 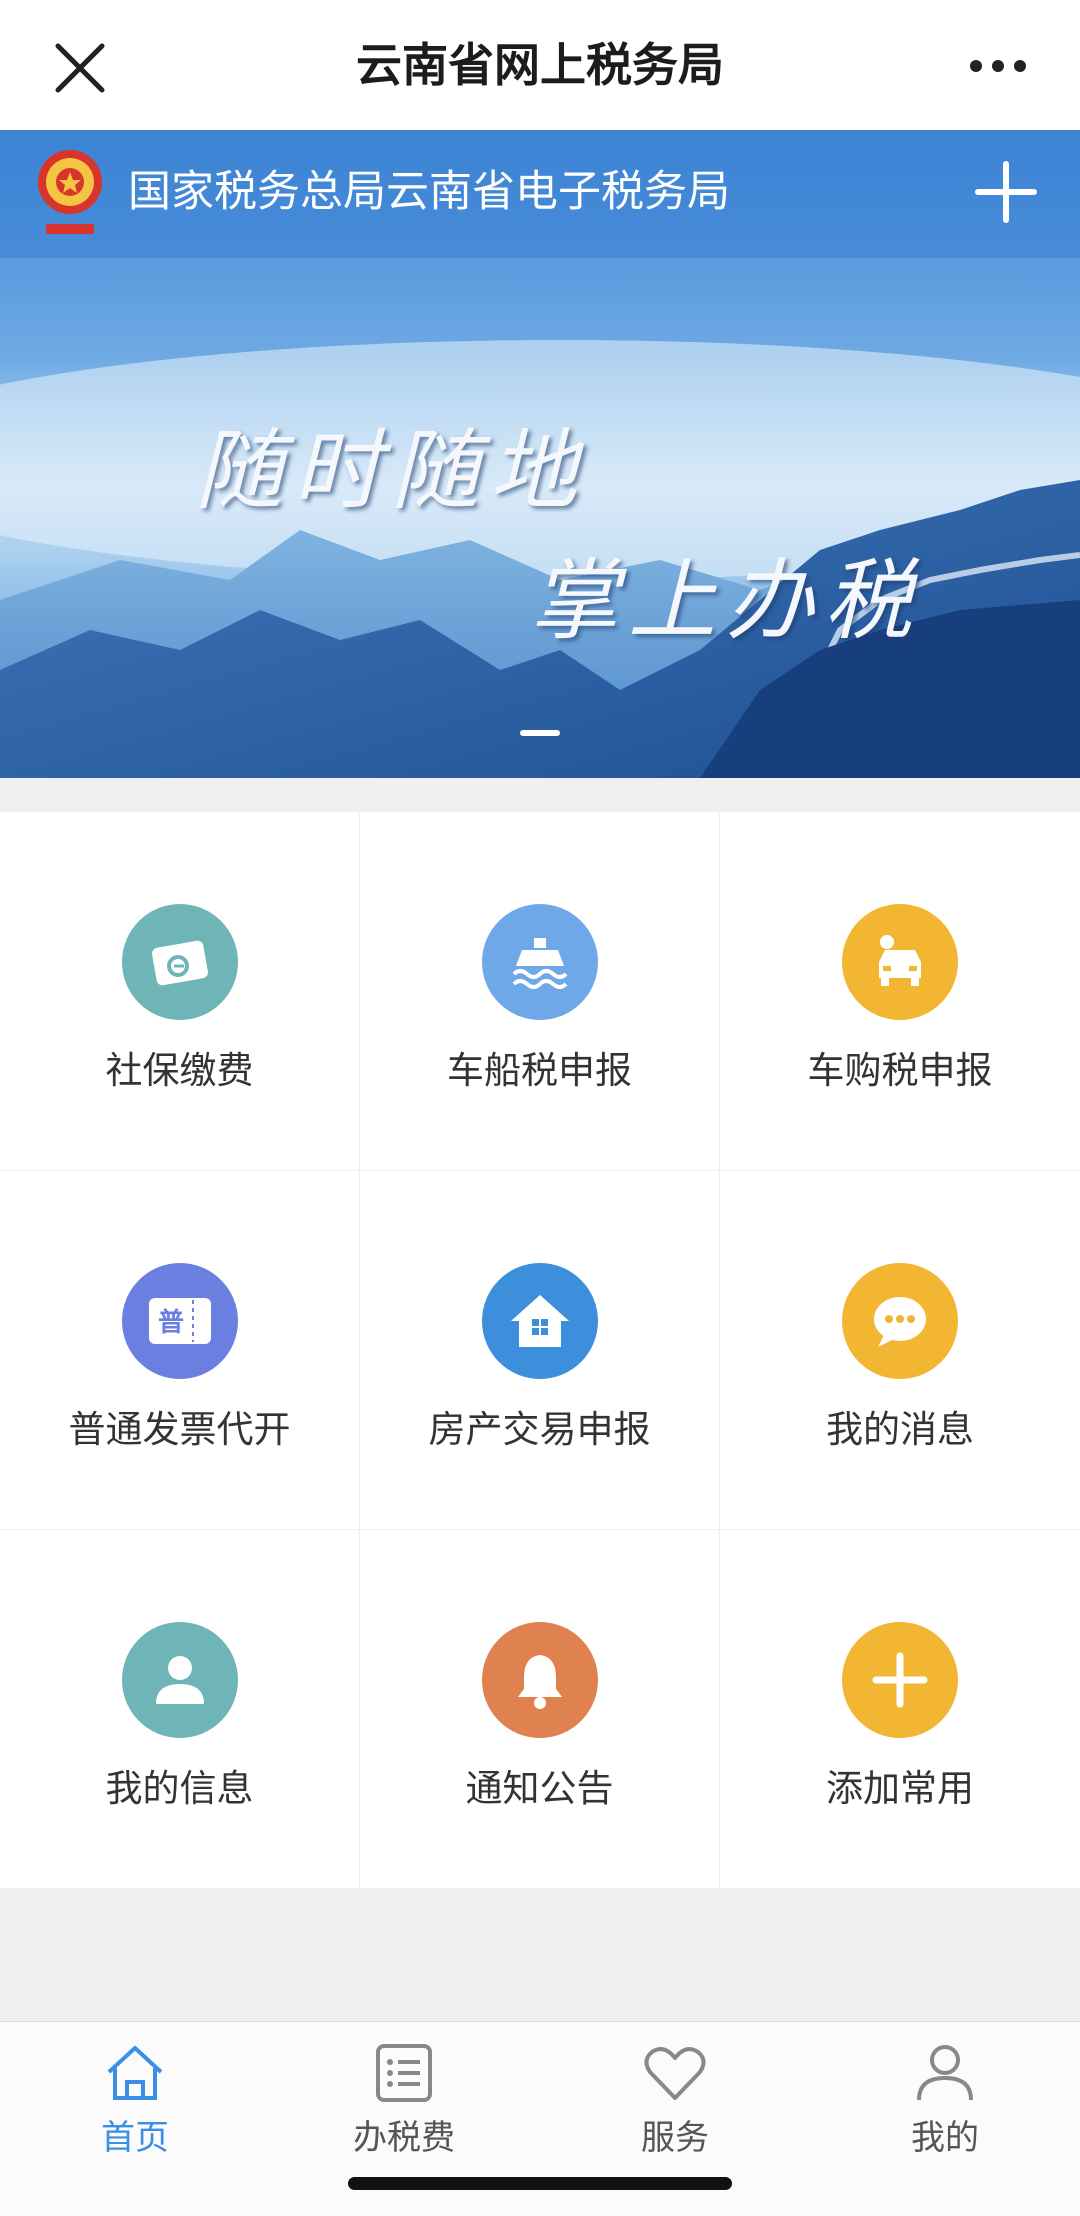 What do you see at coordinates (945, 2073) in the screenshot?
I see `person-icon` at bounding box center [945, 2073].